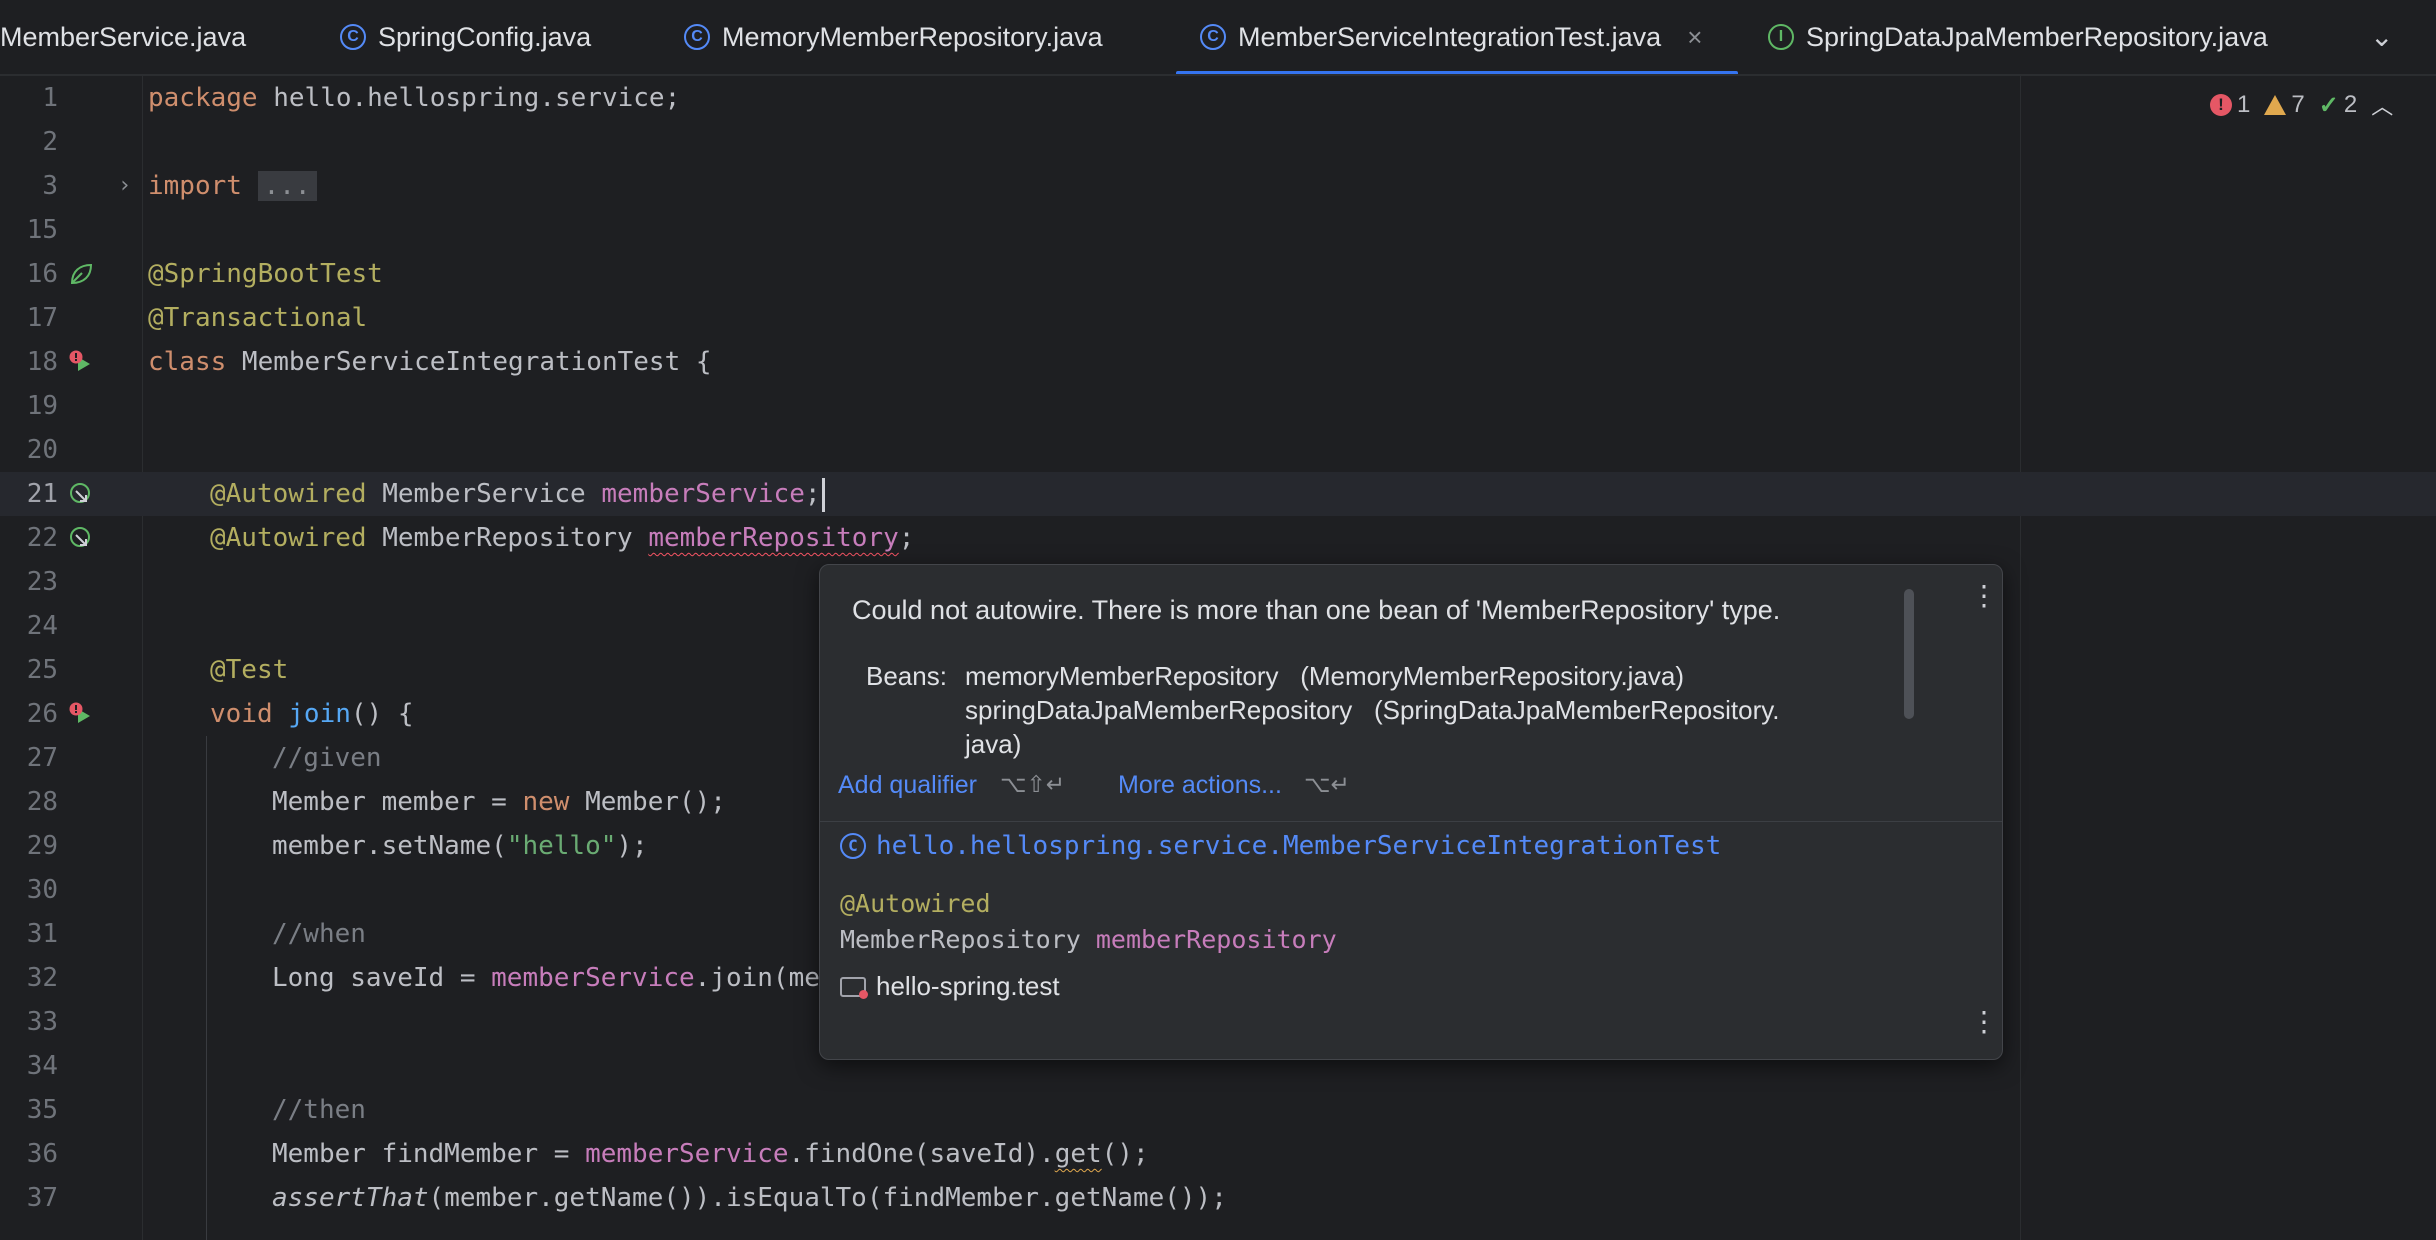 The height and width of the screenshot is (1240, 2436). Describe the element at coordinates (1781, 37) in the screenshot. I see `interface-icon: I` at that location.